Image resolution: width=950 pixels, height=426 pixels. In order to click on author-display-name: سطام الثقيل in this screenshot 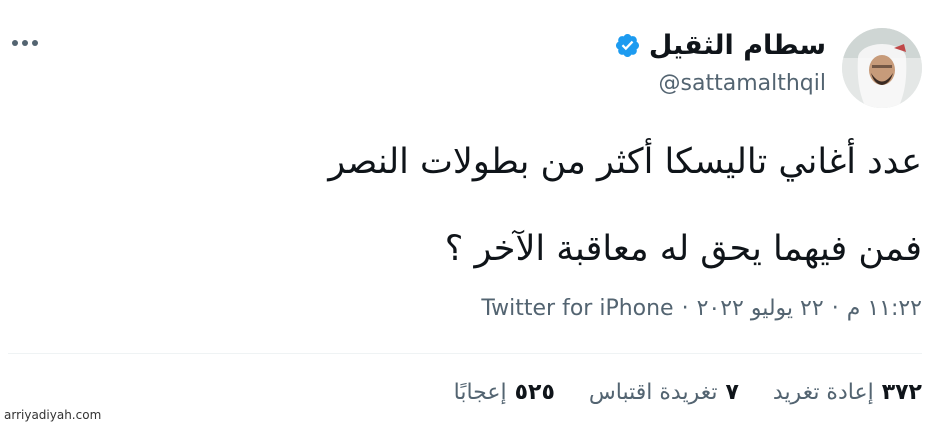, I will do `click(737, 45)`.